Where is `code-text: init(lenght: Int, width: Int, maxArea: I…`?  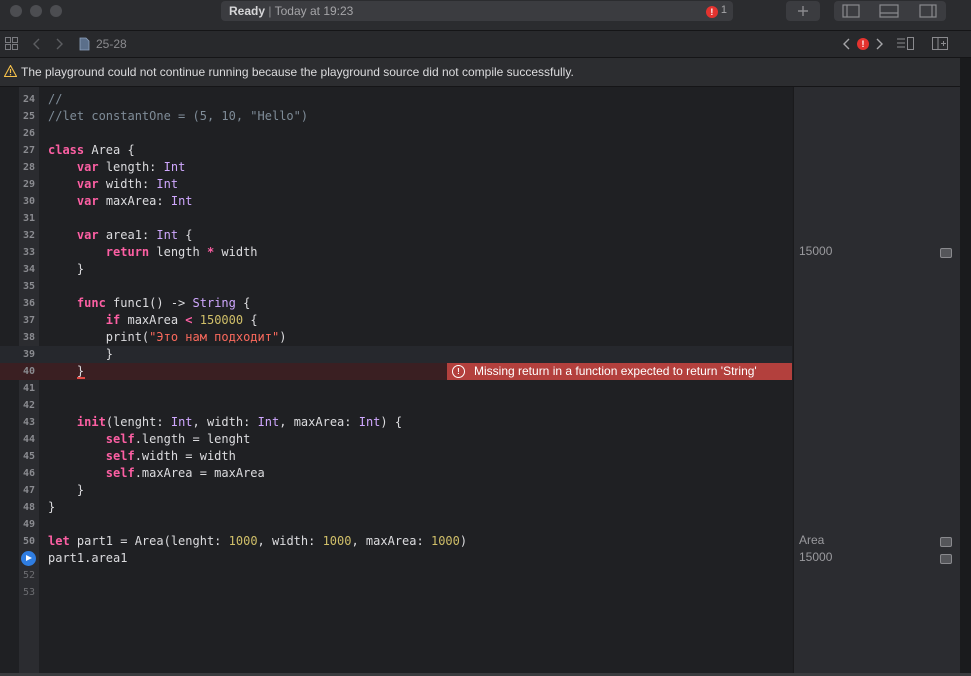
code-text: init(lenght: Int, width: Int, maxArea: I… is located at coordinates (225, 422).